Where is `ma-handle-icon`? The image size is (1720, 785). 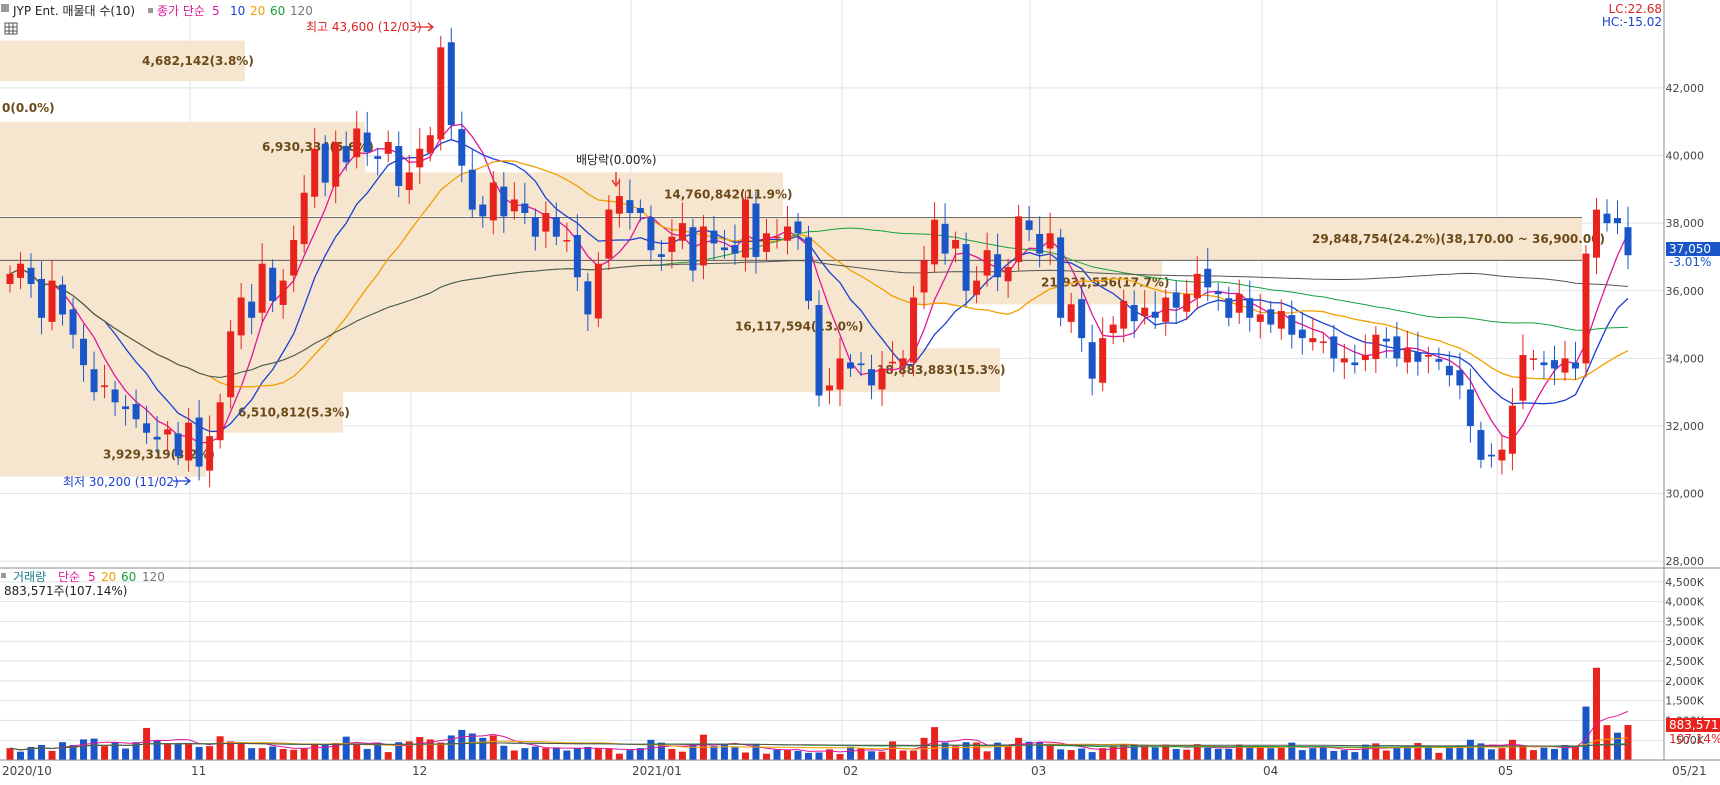
ma-handle-icon is located at coordinates (150, 10).